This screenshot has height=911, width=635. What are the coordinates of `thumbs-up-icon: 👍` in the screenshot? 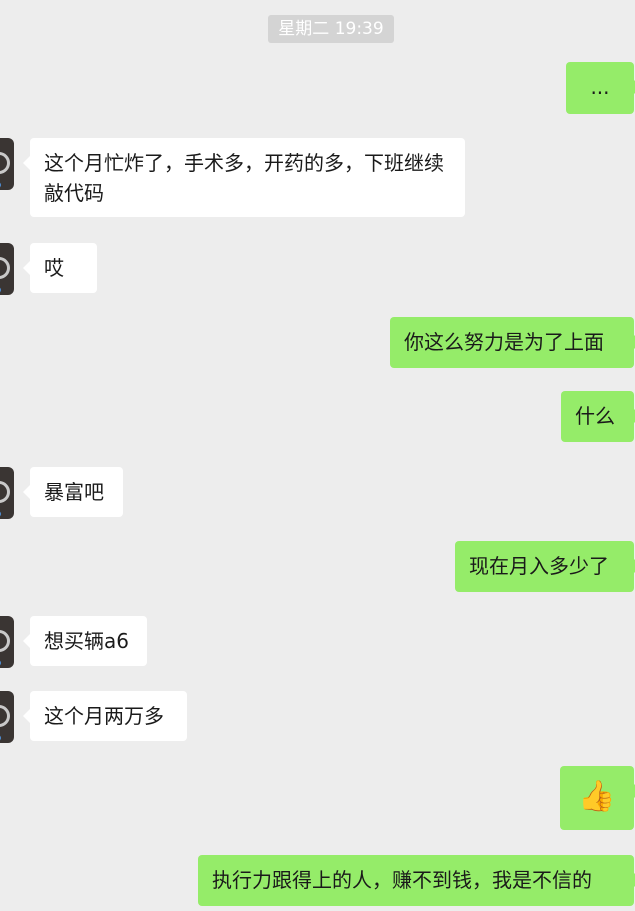 It's located at (597, 796).